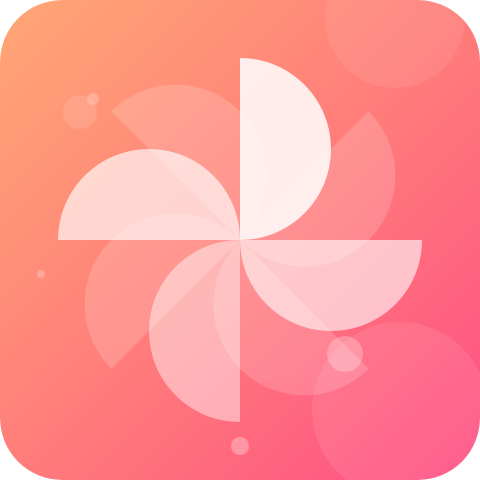  I want to click on bokeh-dot-left-mid, so click(41, 274).